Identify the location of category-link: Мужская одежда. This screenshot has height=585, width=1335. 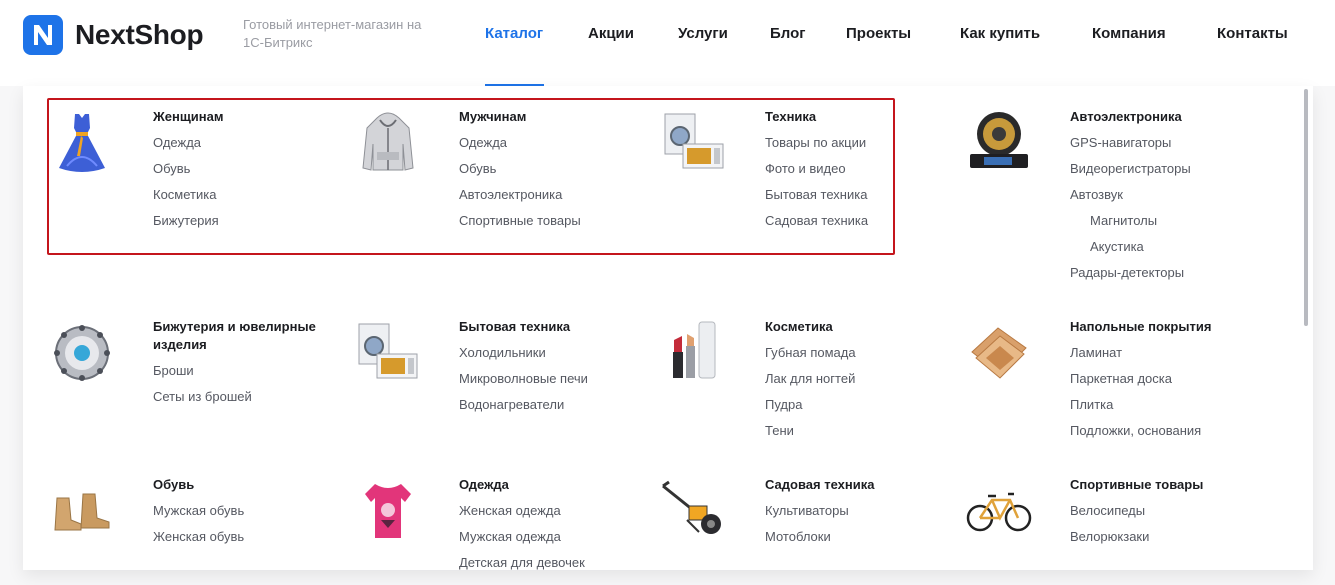
(549, 541).